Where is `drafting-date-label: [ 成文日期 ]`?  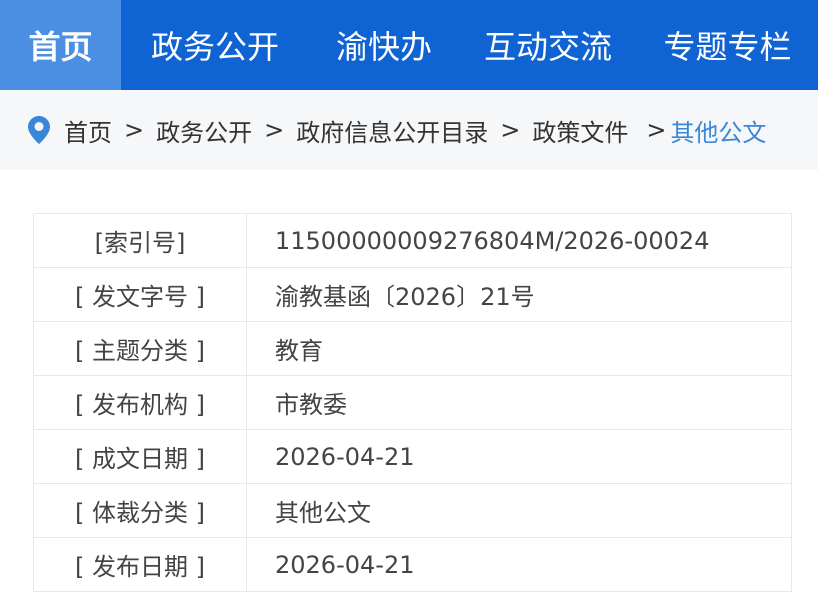 drafting-date-label: [ 成文日期 ] is located at coordinates (140, 456).